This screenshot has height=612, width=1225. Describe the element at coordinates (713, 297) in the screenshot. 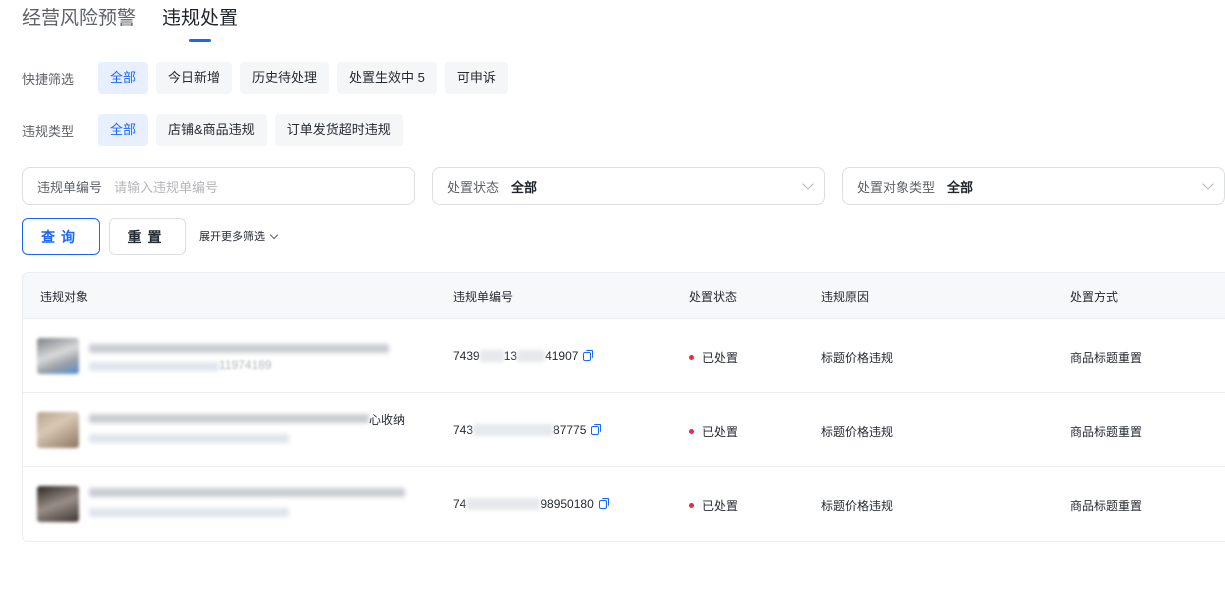

I see `column-header-status: 处置状态` at that location.